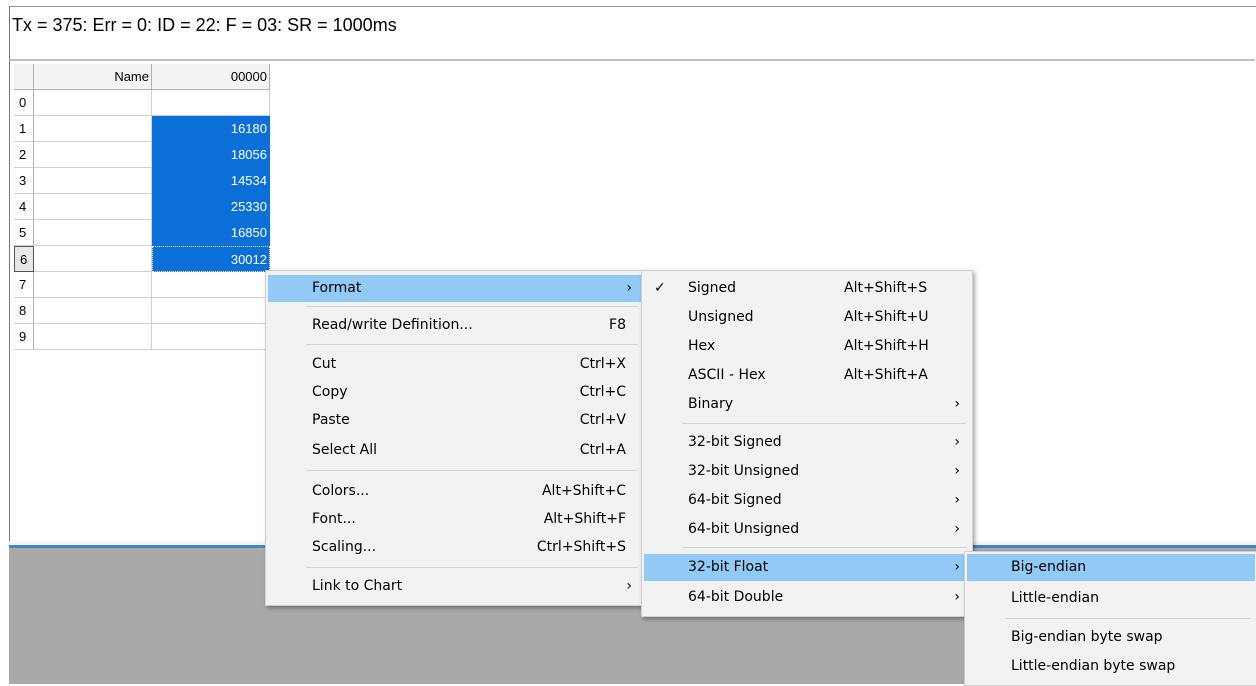 This screenshot has width=1256, height=686. Describe the element at coordinates (807, 529) in the screenshot. I see `menu-item-64bit-unsigned: 64-bit Unsigned ›` at that location.